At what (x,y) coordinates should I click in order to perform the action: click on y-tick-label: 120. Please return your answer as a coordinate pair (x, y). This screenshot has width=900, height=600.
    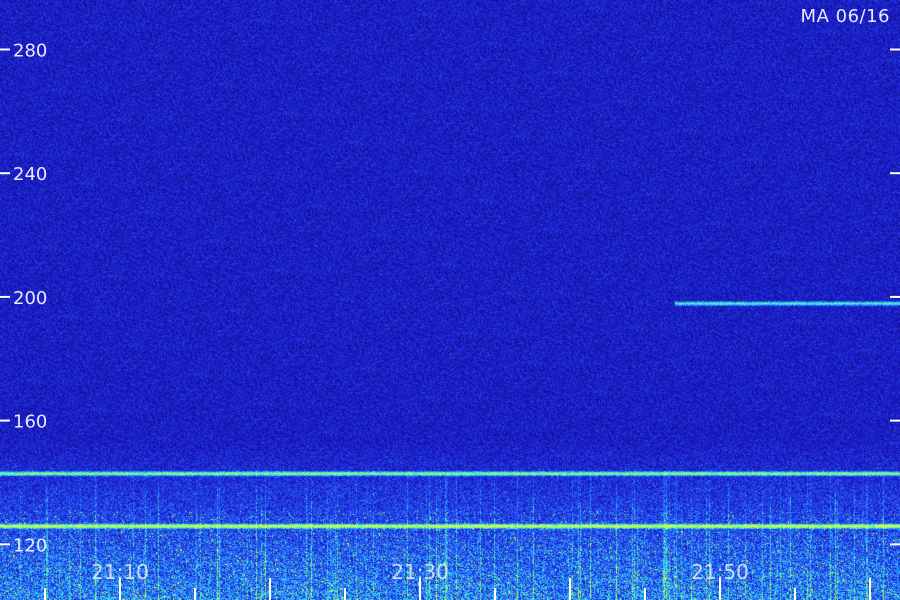
    Looking at the image, I should click on (30, 545).